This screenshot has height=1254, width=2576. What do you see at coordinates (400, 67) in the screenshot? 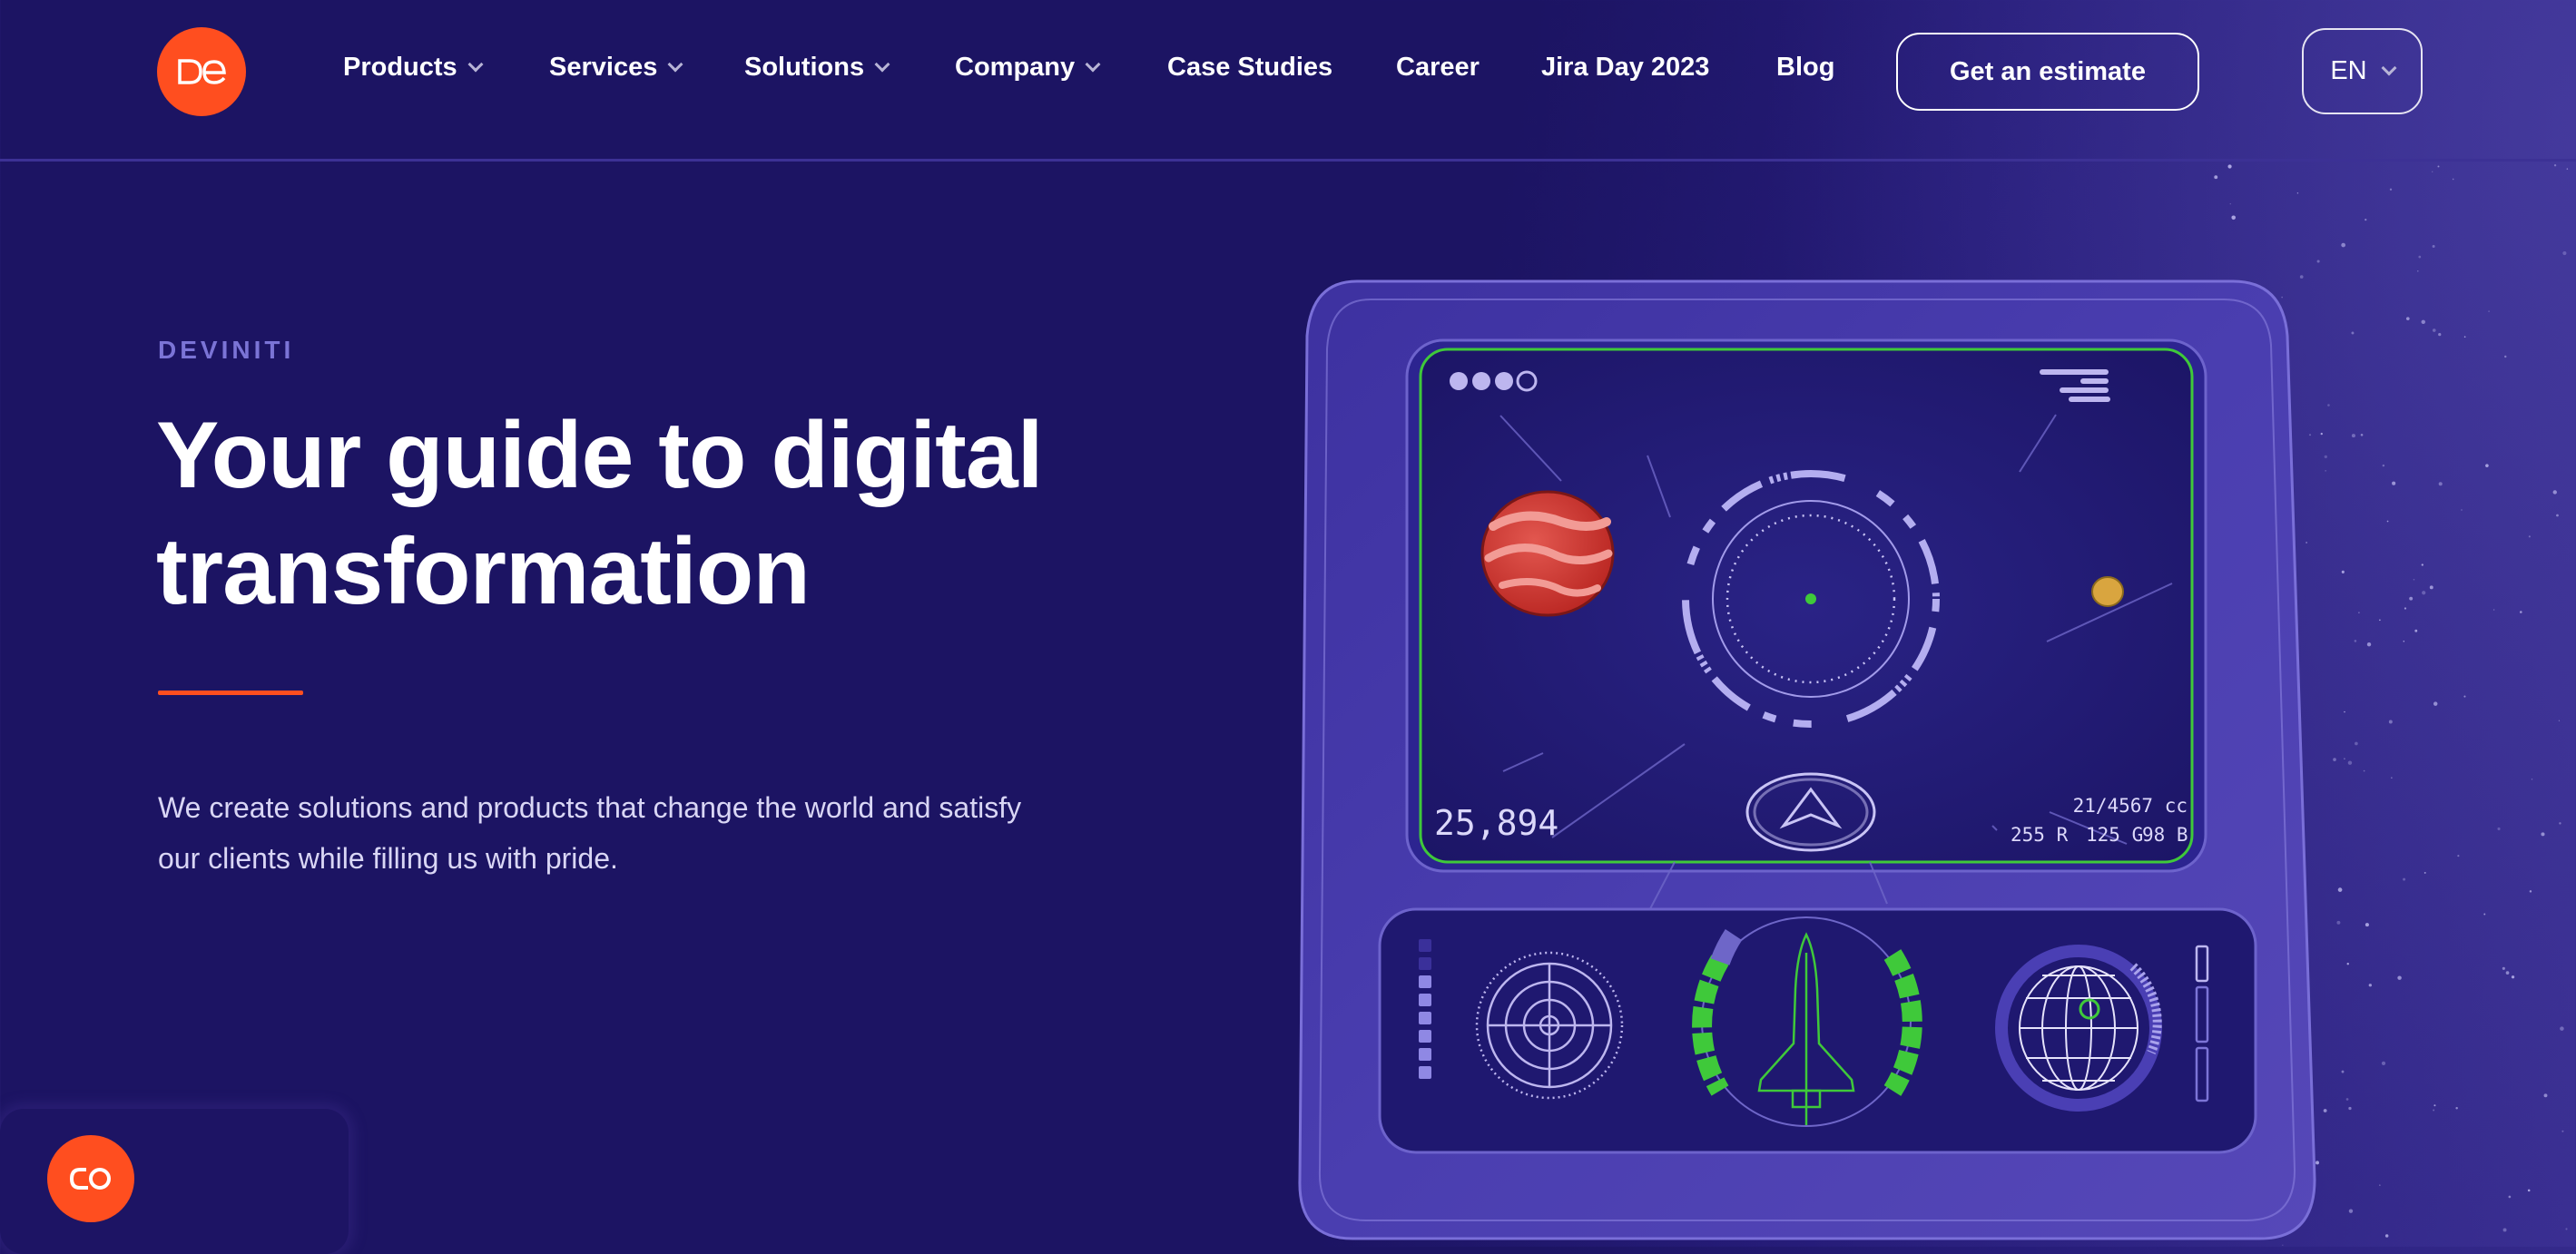
I see `nav-label: Products` at bounding box center [400, 67].